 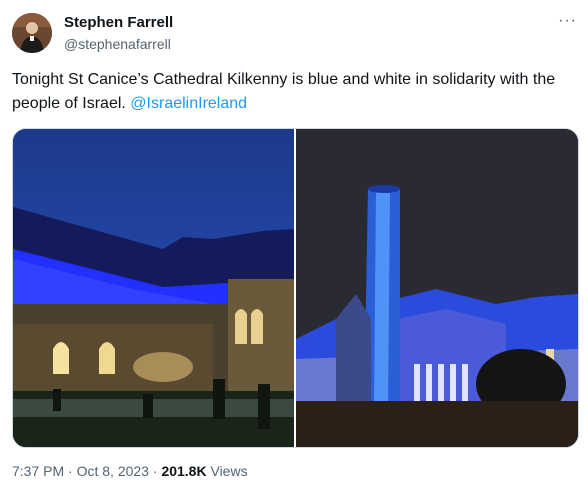 I want to click on author-handle: @stephenafarrell, so click(x=117, y=44).